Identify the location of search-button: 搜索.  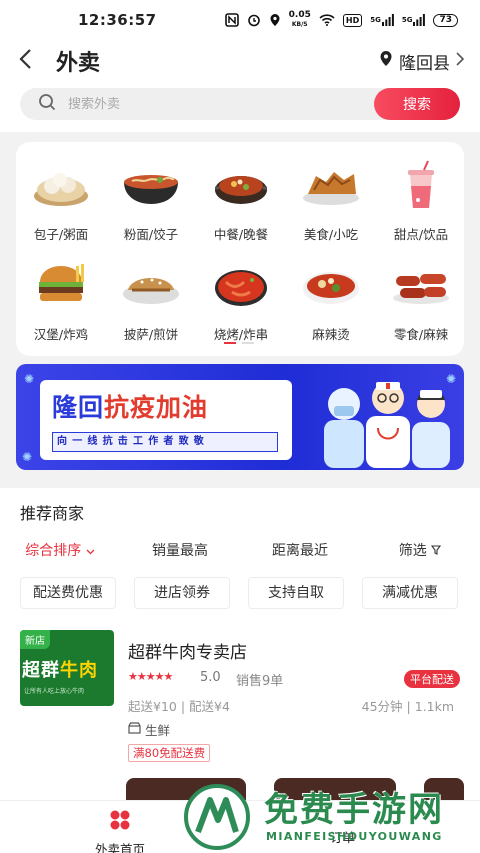
(417, 104).